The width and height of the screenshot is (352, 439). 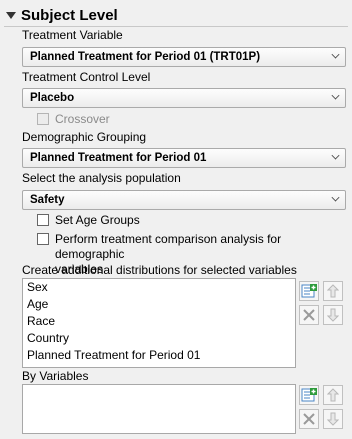 What do you see at coordinates (43, 220) in the screenshot?
I see `set-age-groups-checkbox` at bounding box center [43, 220].